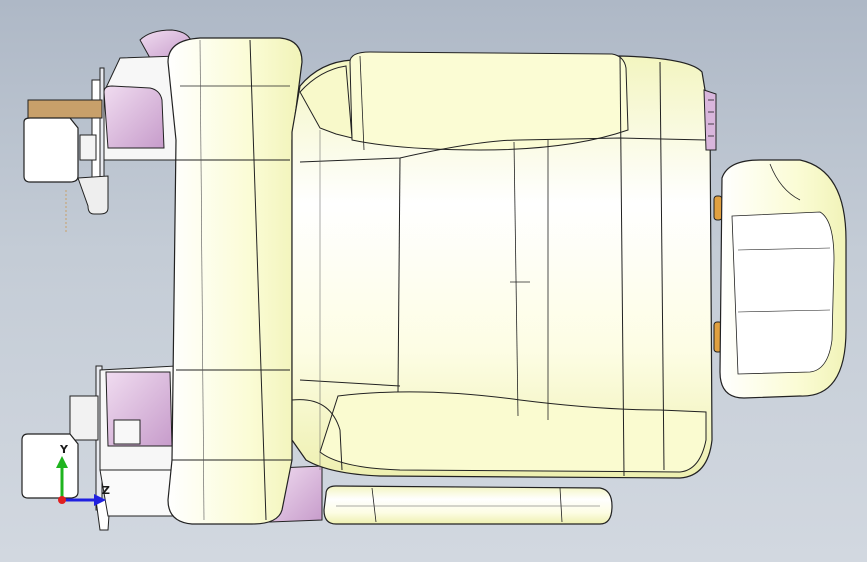 The image size is (867, 562). What do you see at coordinates (62, 500) in the screenshot?
I see `origin-dot-icon` at bounding box center [62, 500].